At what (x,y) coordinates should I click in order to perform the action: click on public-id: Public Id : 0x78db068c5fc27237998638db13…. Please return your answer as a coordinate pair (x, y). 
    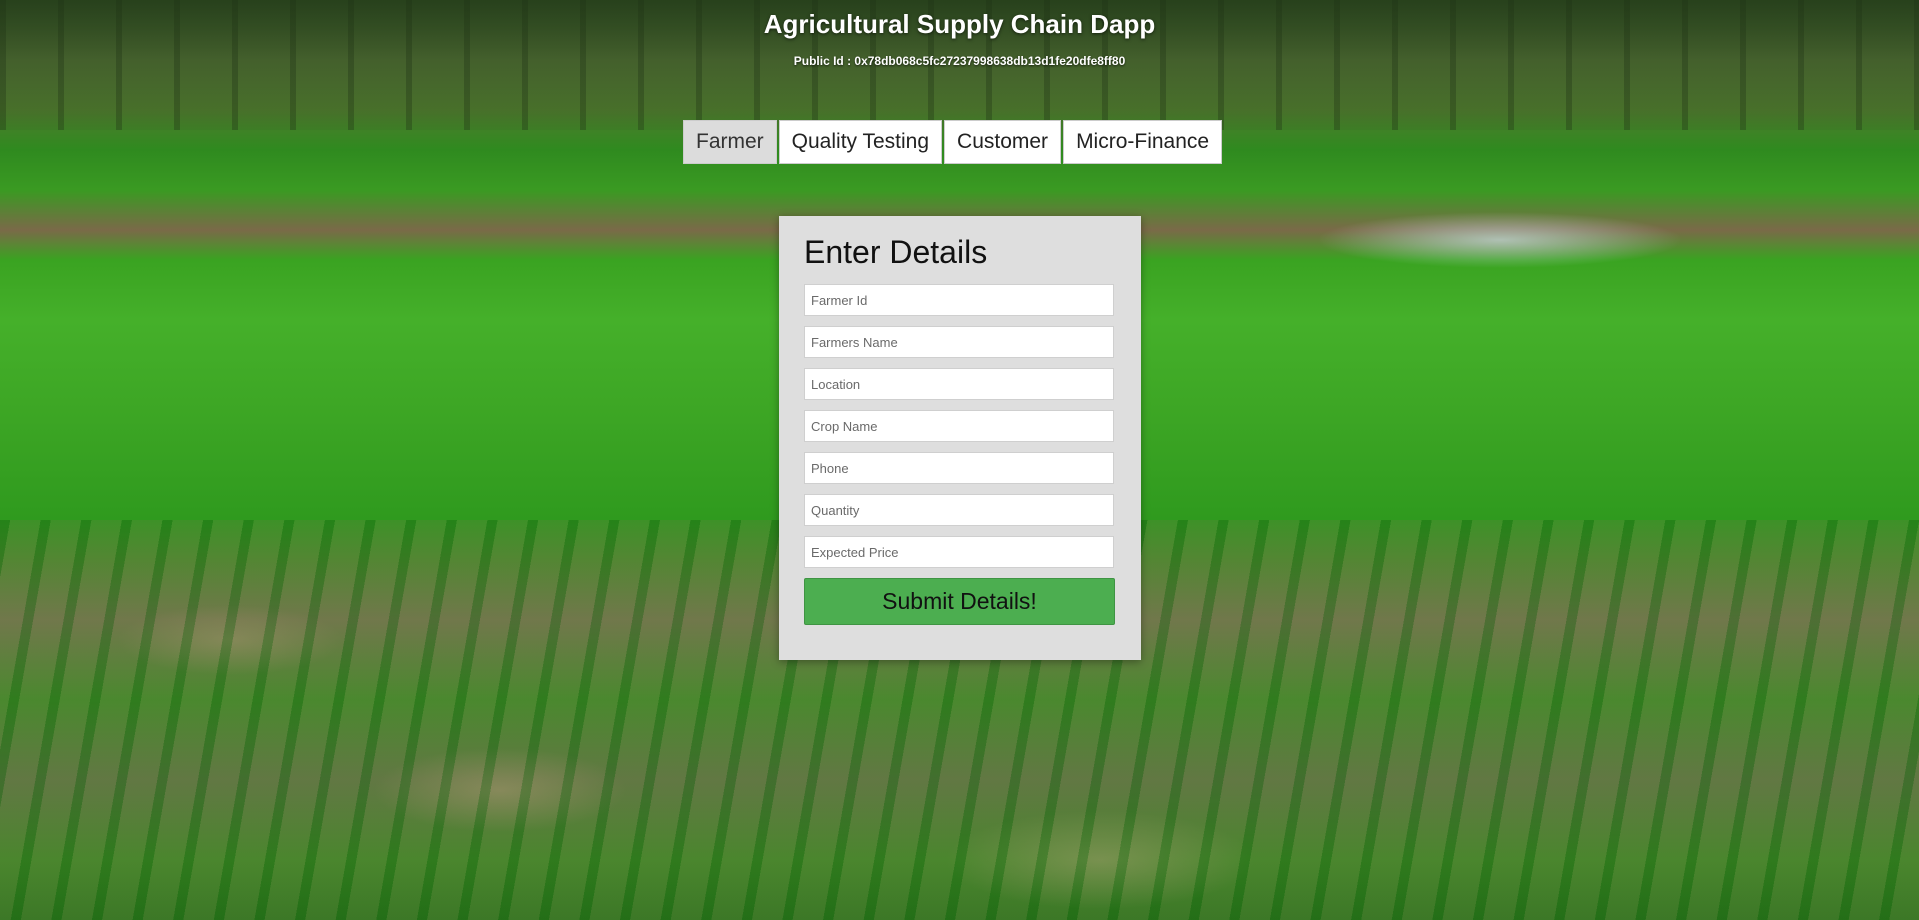
    Looking at the image, I should click on (959, 61).